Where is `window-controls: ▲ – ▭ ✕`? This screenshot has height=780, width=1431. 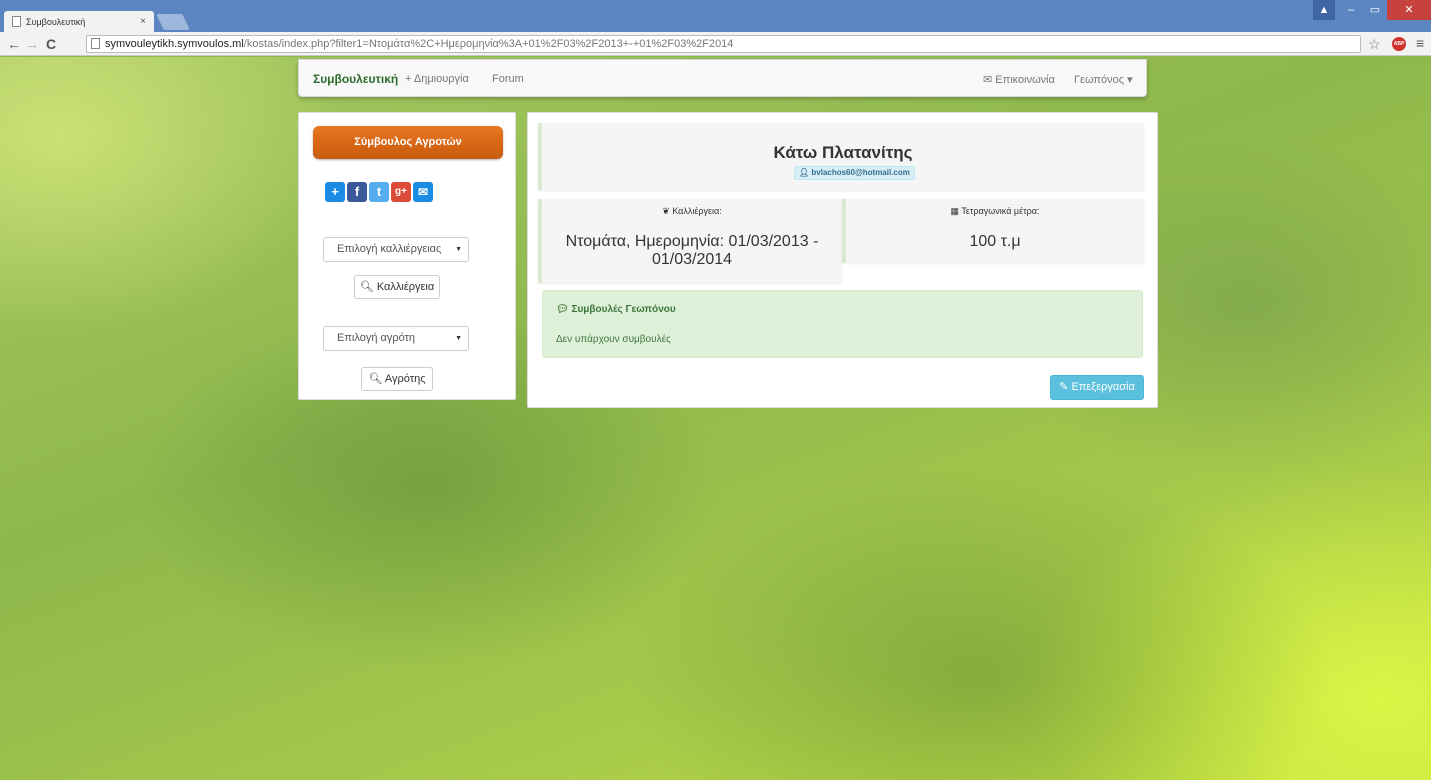 window-controls: ▲ – ▭ ✕ is located at coordinates (1372, 10).